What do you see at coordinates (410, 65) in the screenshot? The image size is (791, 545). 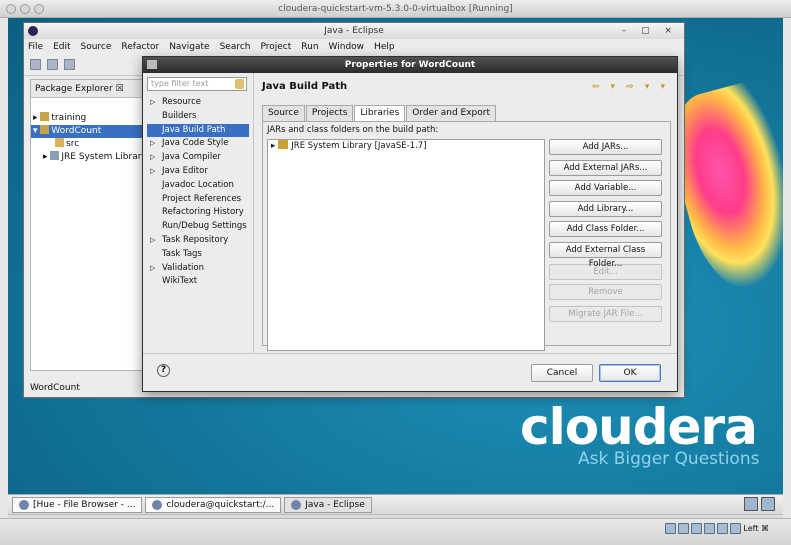 I see `dialog-titlebar: Properties for WordCount` at bounding box center [410, 65].